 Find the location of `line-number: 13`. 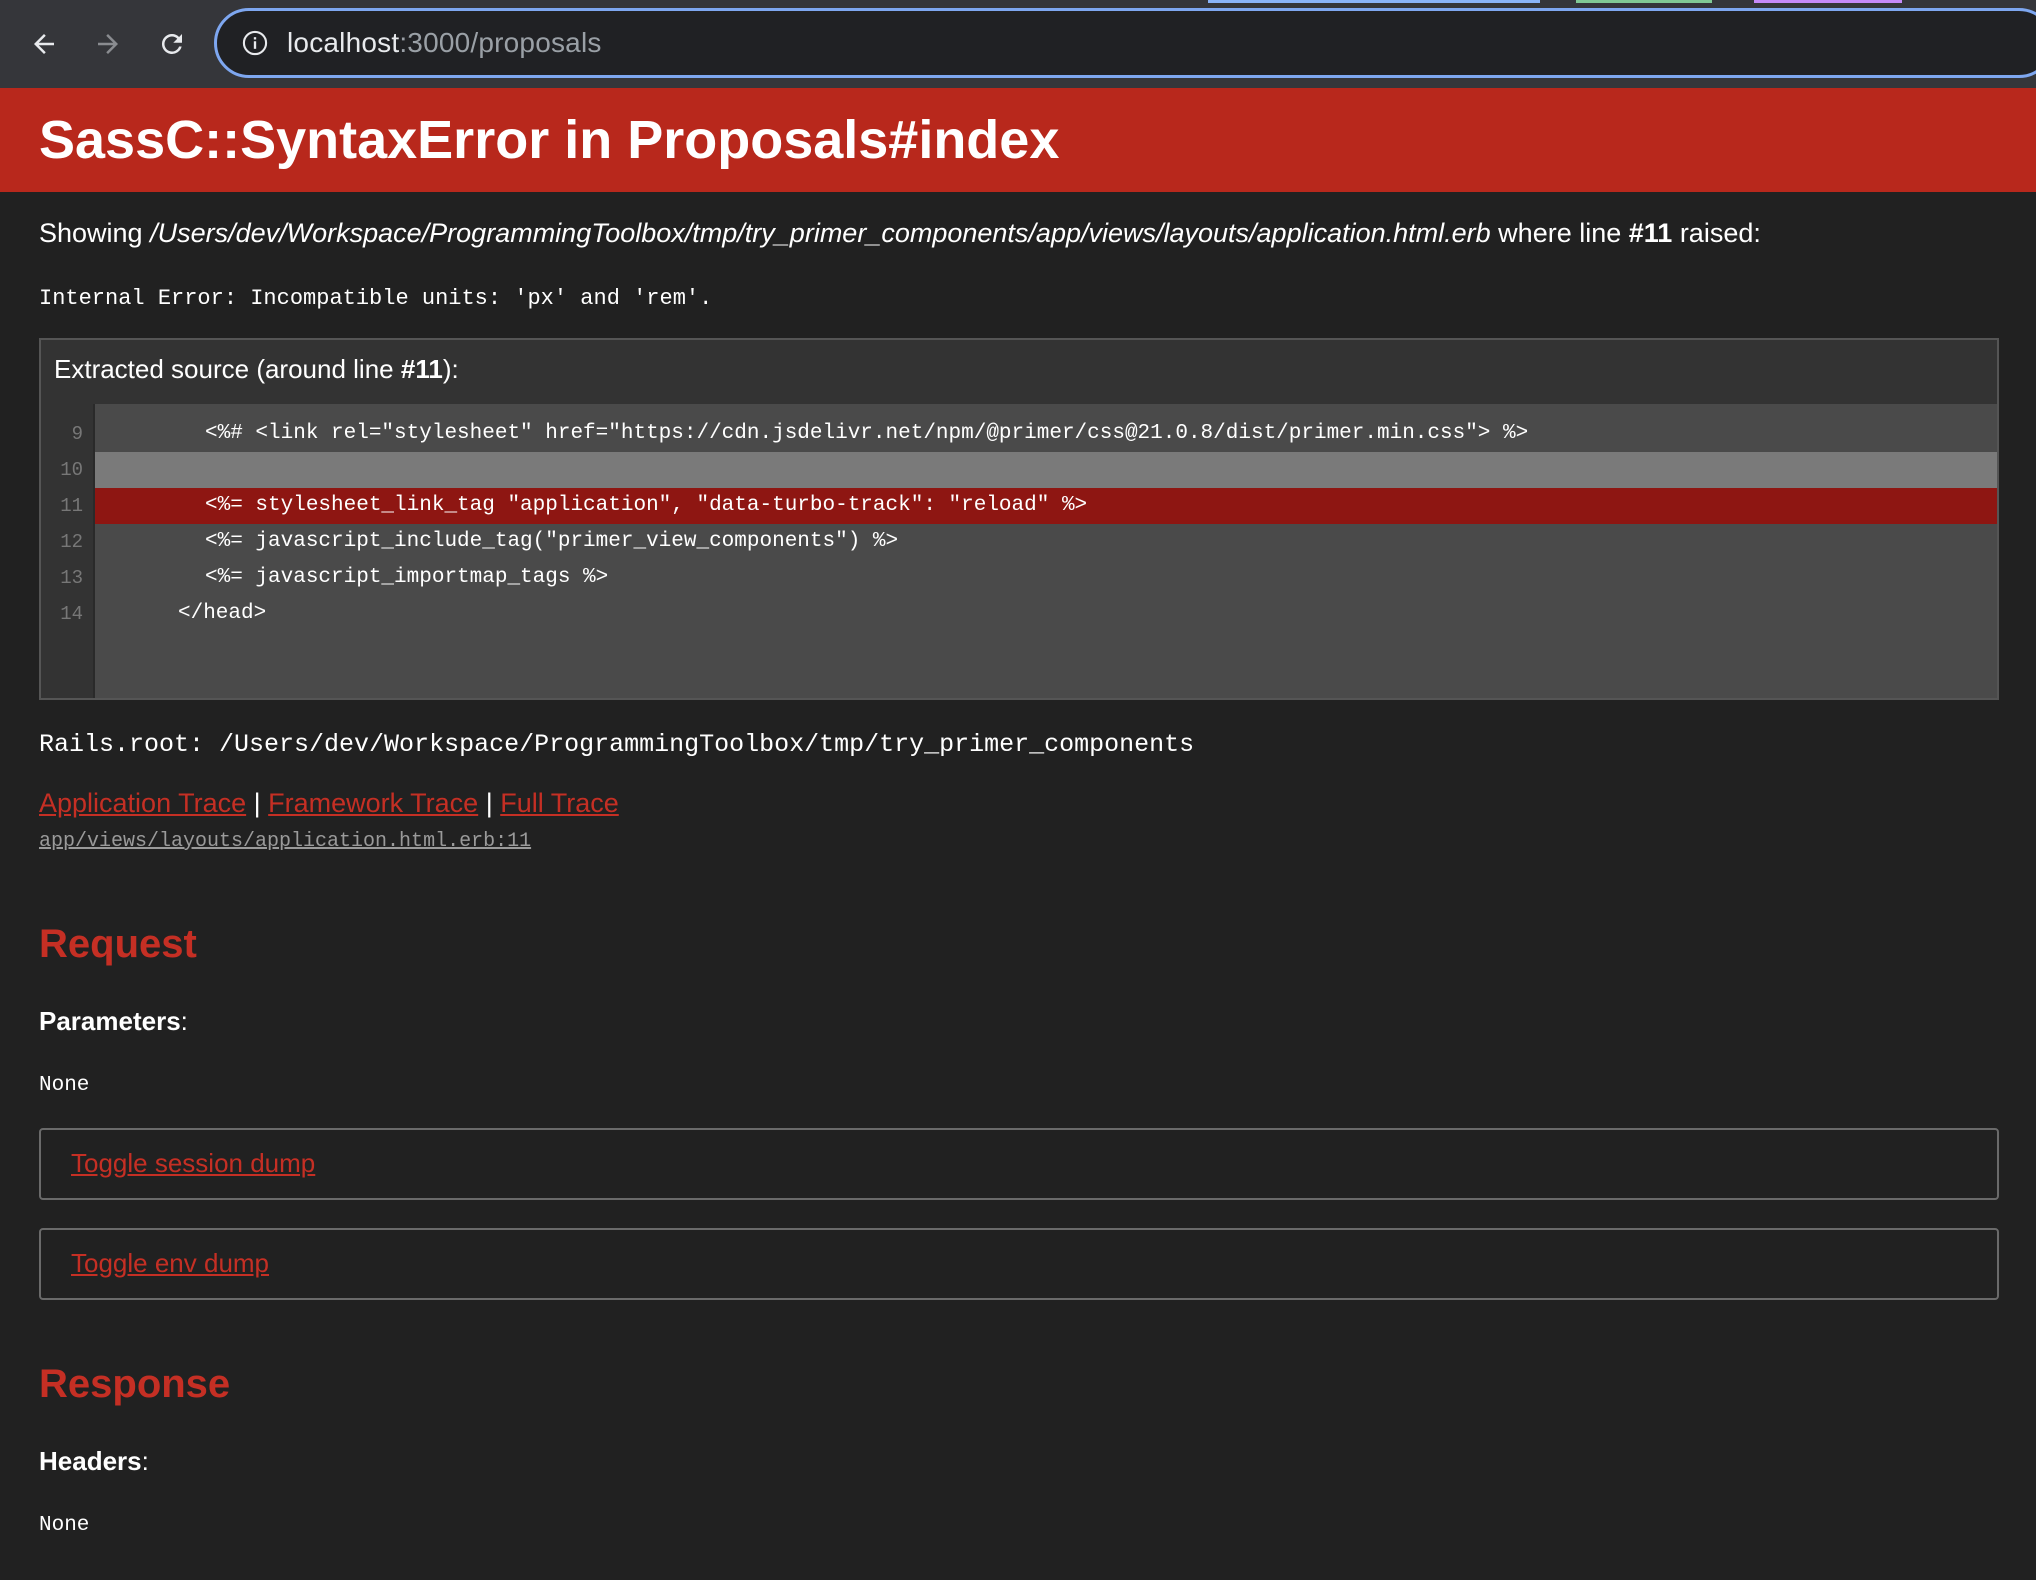

line-number: 13 is located at coordinates (71, 578).